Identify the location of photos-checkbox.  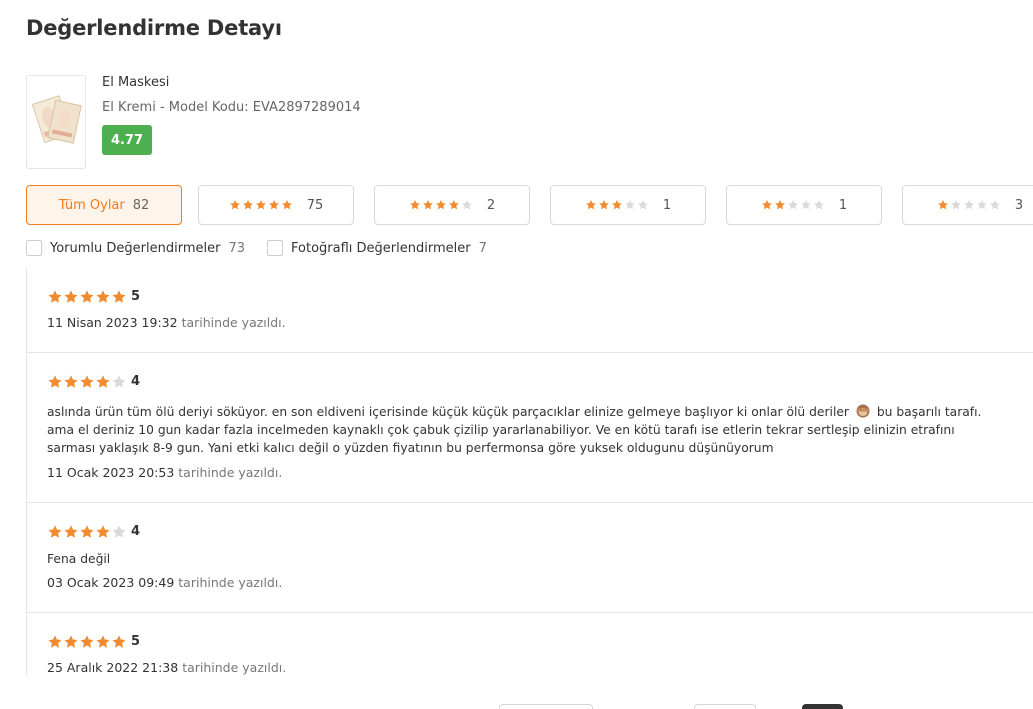
(275, 248).